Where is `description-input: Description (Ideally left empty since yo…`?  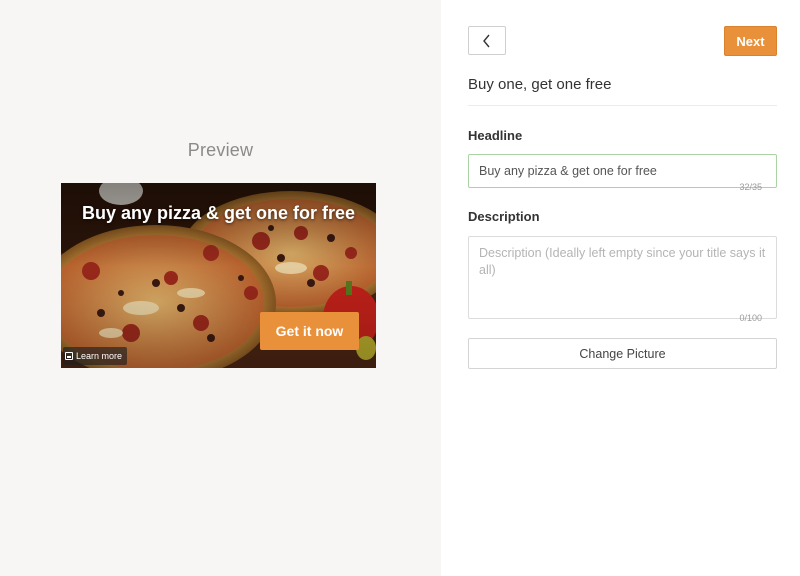 description-input: Description (Ideally left empty since yo… is located at coordinates (622, 277).